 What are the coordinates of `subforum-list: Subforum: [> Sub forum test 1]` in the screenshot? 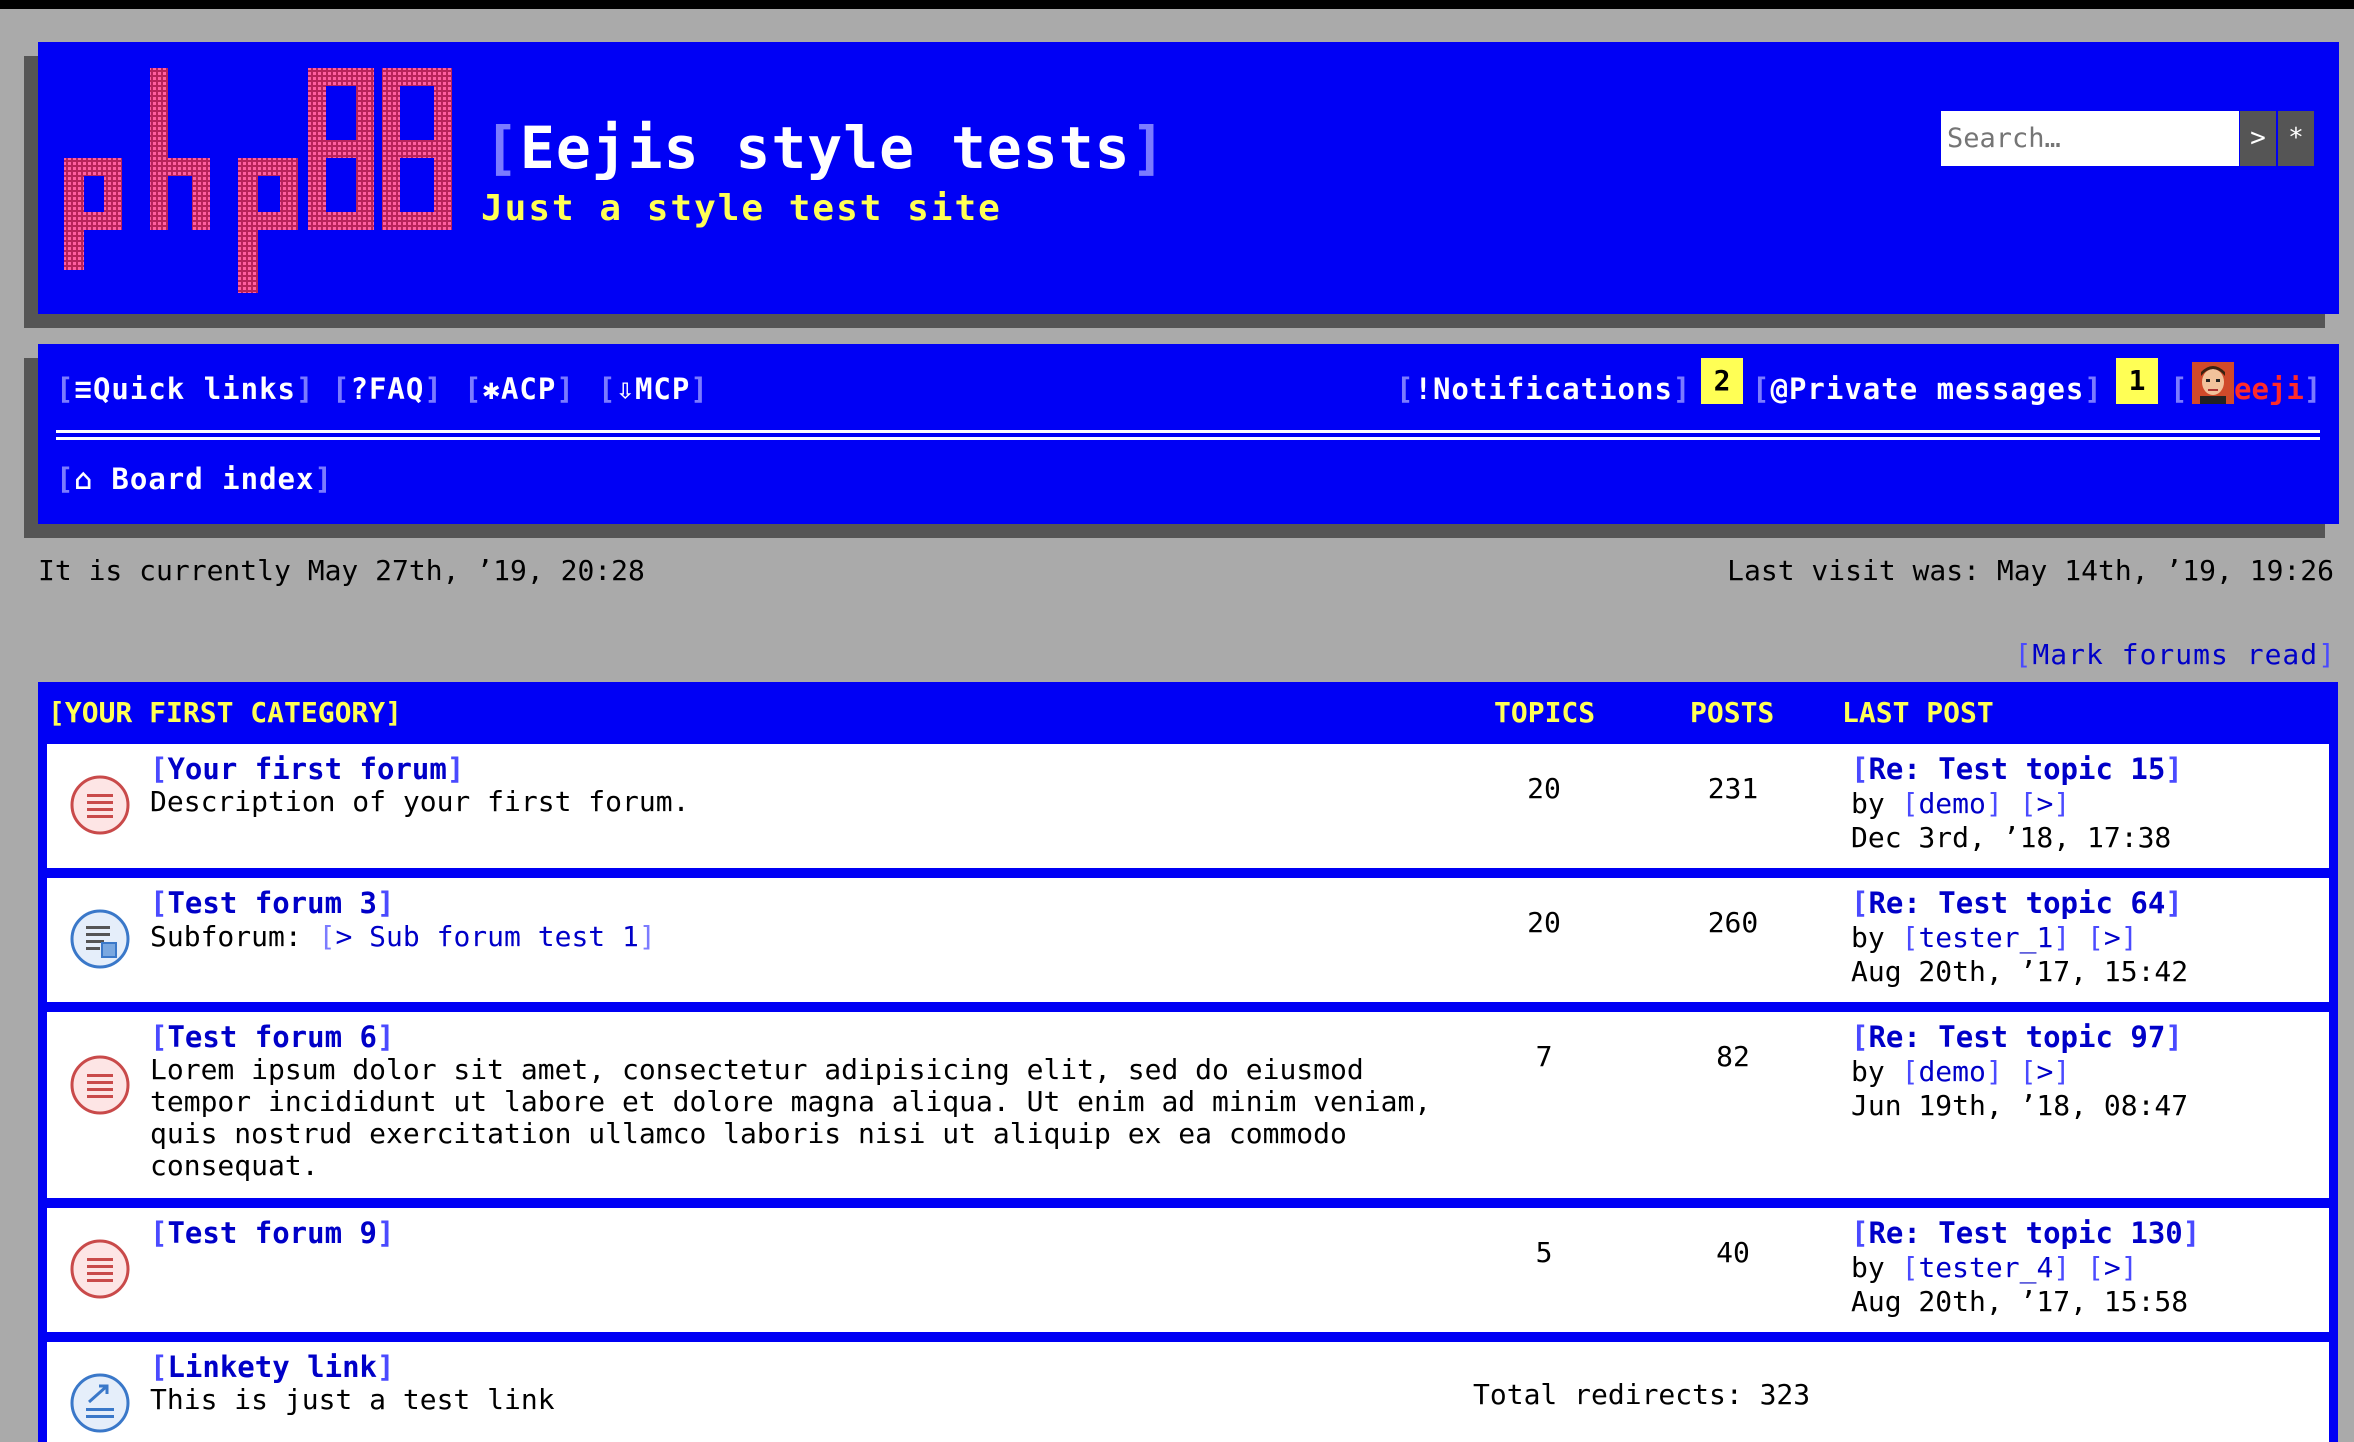 It's located at (403, 936).